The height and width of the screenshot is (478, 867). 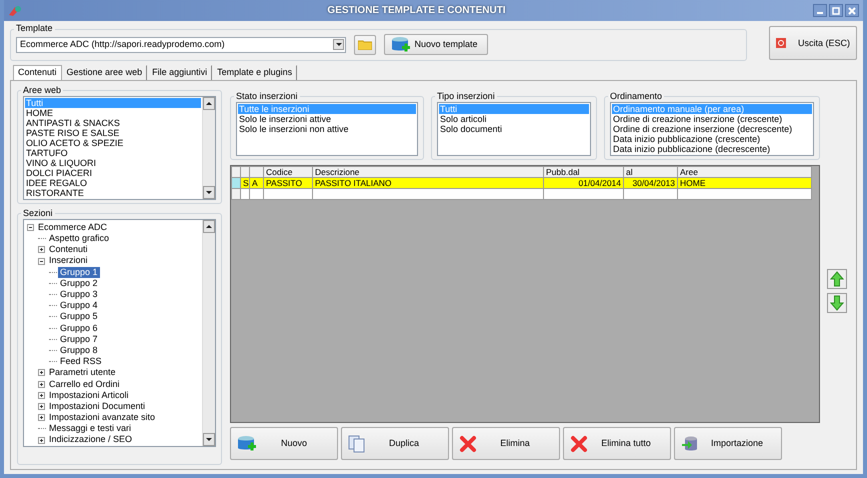 I want to click on tree-item: Gruppo 5, so click(x=79, y=317).